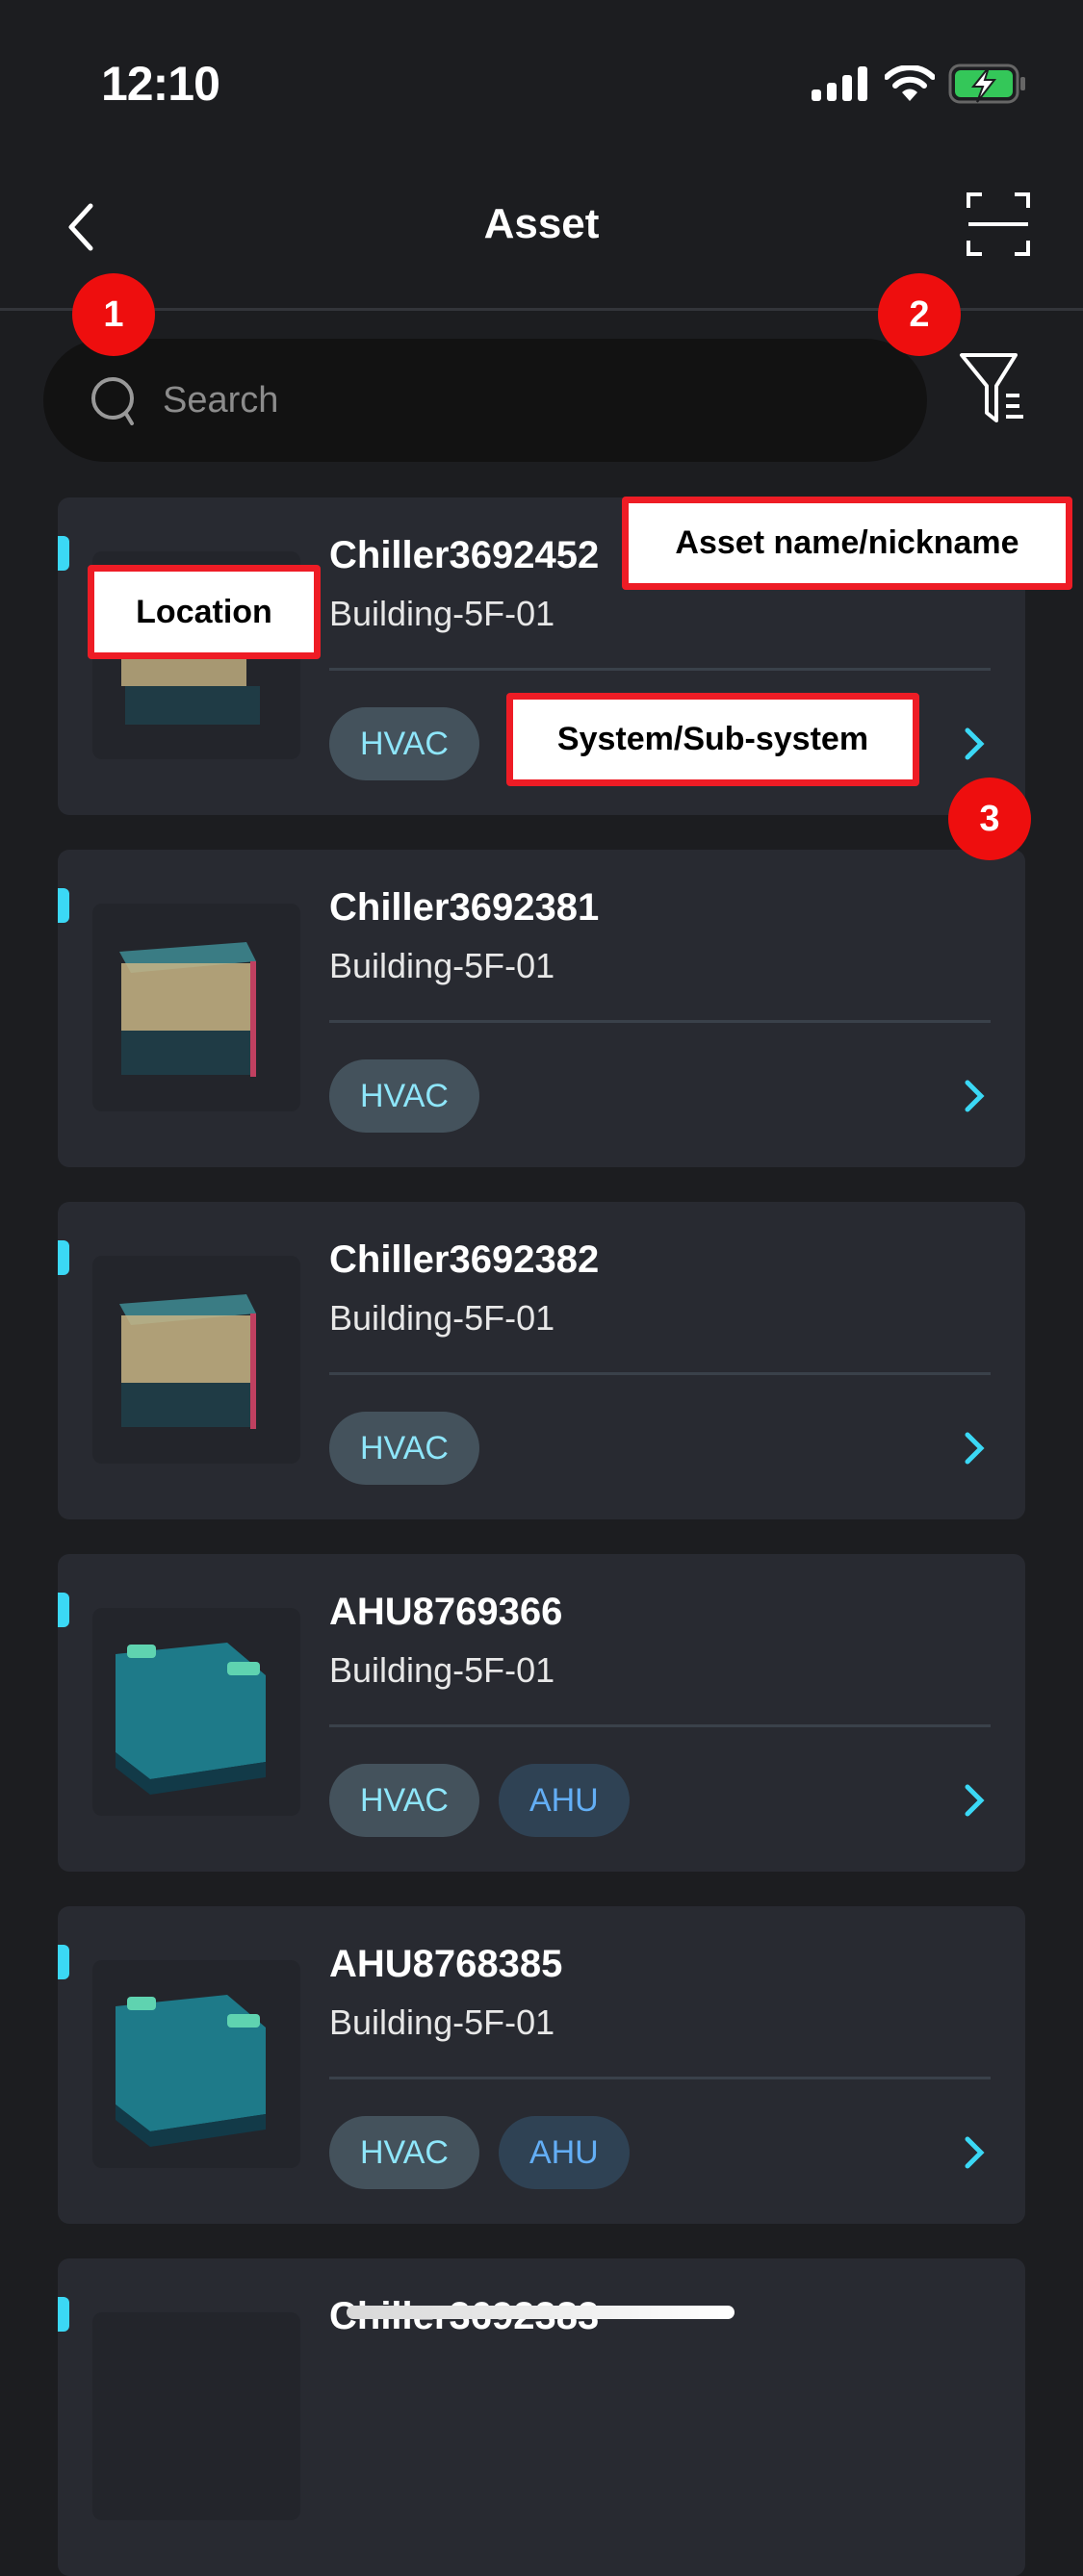 Image resolution: width=1083 pixels, height=2576 pixels. Describe the element at coordinates (919, 314) in the screenshot. I see `annotation-badge-2: 2` at that location.